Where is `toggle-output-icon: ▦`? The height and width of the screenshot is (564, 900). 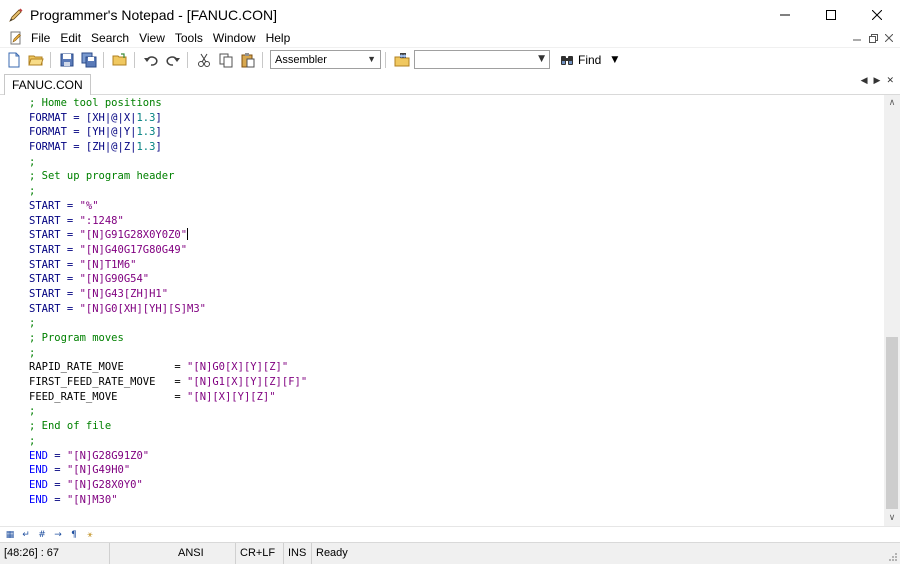 toggle-output-icon: ▦ is located at coordinates (10, 535).